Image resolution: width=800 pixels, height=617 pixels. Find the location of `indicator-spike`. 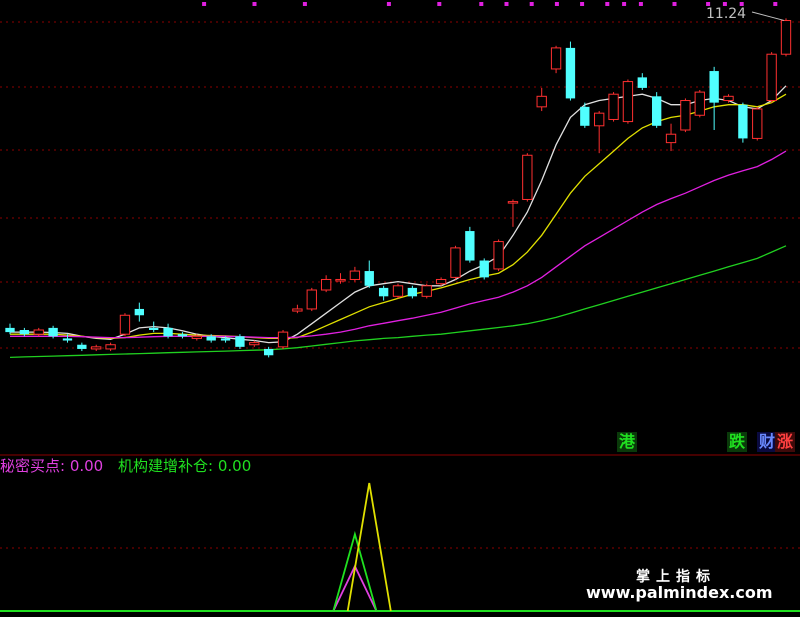

indicator-spike is located at coordinates (369, 547).